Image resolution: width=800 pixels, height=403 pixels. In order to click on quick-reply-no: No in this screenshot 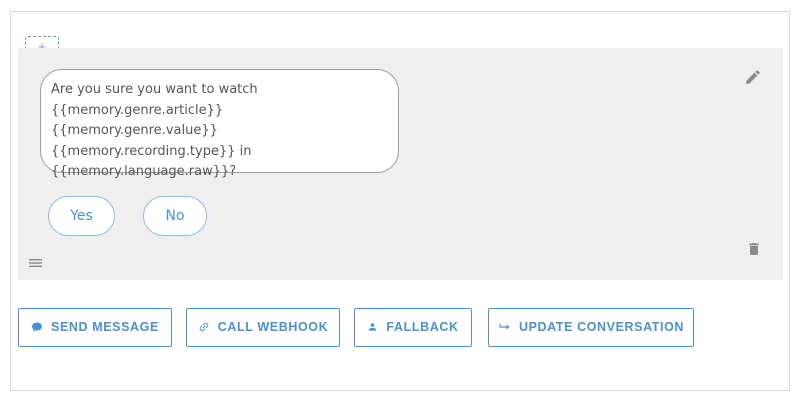, I will do `click(175, 216)`.